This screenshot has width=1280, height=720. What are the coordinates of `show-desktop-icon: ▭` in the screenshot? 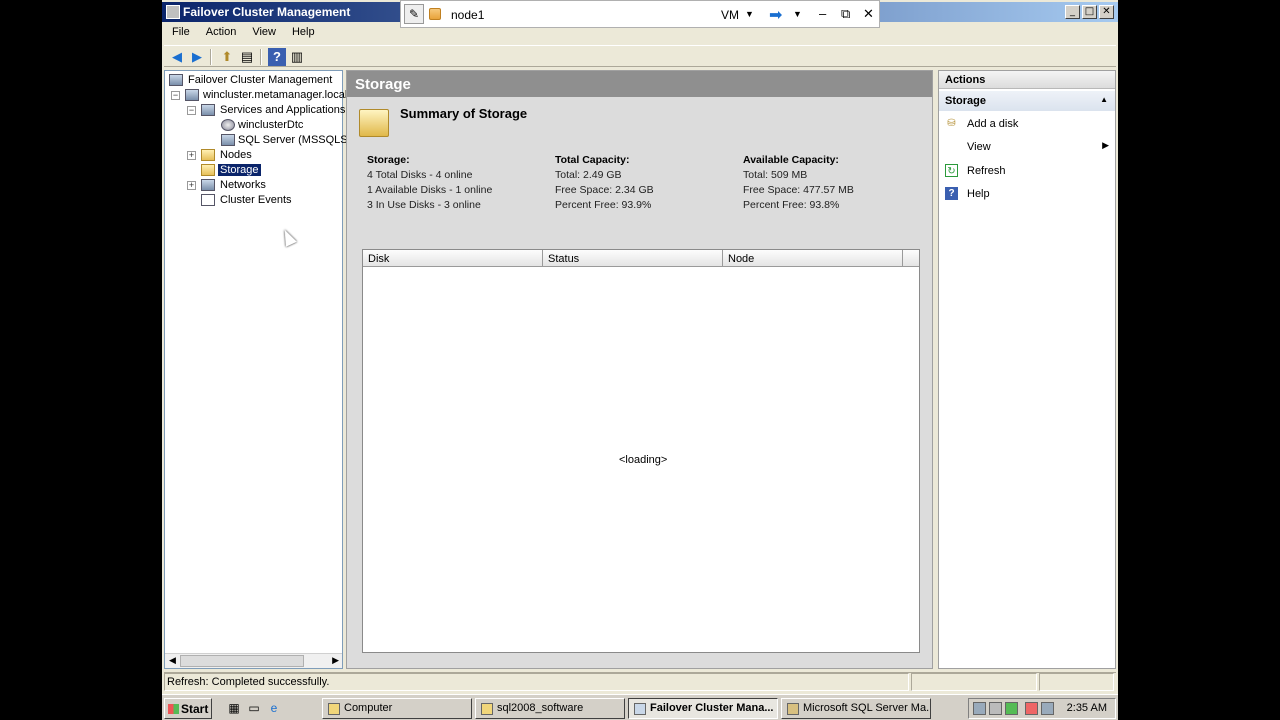 It's located at (254, 708).